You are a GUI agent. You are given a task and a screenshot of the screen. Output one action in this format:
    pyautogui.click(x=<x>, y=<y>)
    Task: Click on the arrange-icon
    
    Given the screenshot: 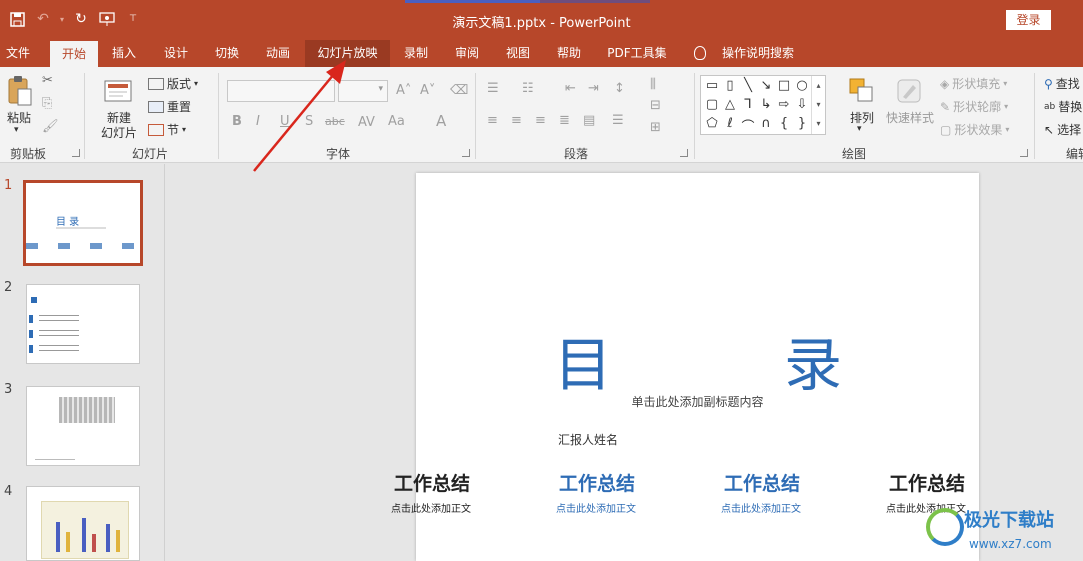 What is the action you would take?
    pyautogui.click(x=862, y=91)
    